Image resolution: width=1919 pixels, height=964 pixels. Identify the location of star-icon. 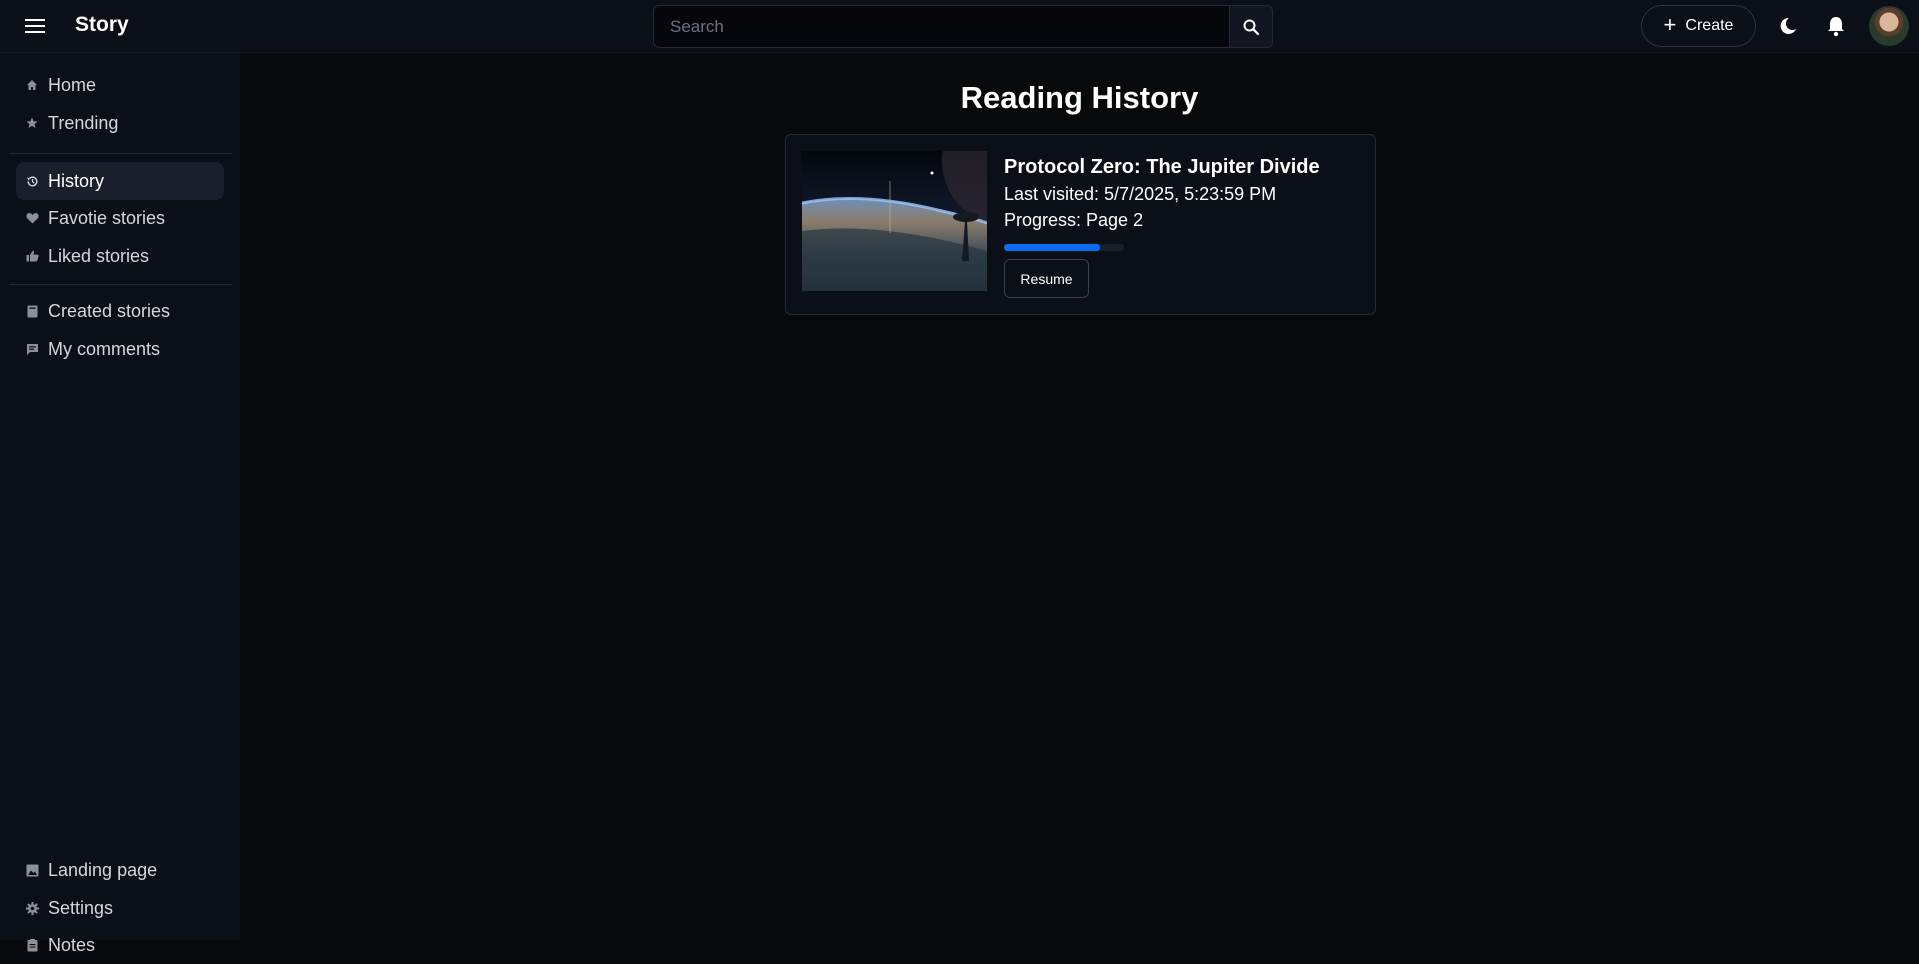
(32, 123).